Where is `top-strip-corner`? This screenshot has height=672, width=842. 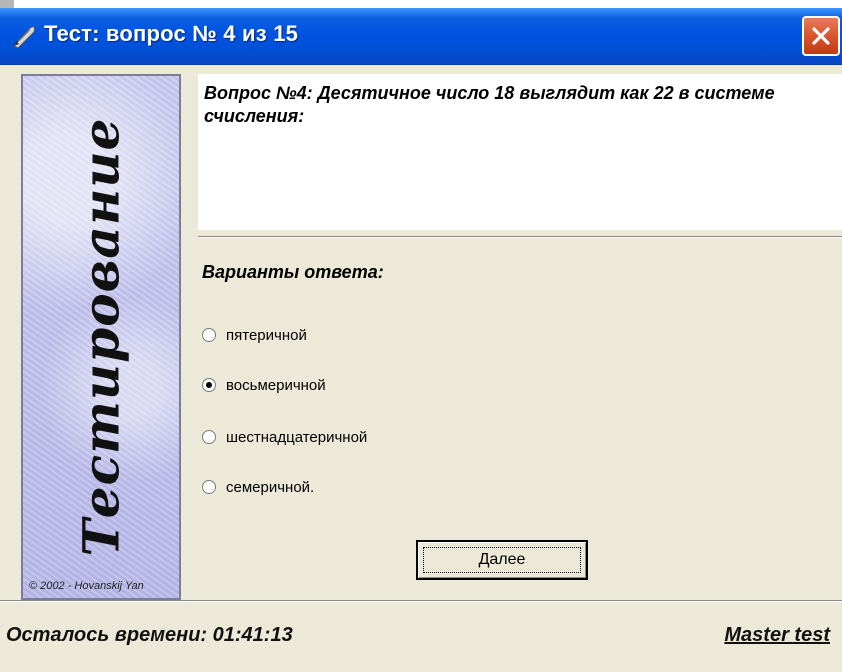
top-strip-corner is located at coordinates (7, 4).